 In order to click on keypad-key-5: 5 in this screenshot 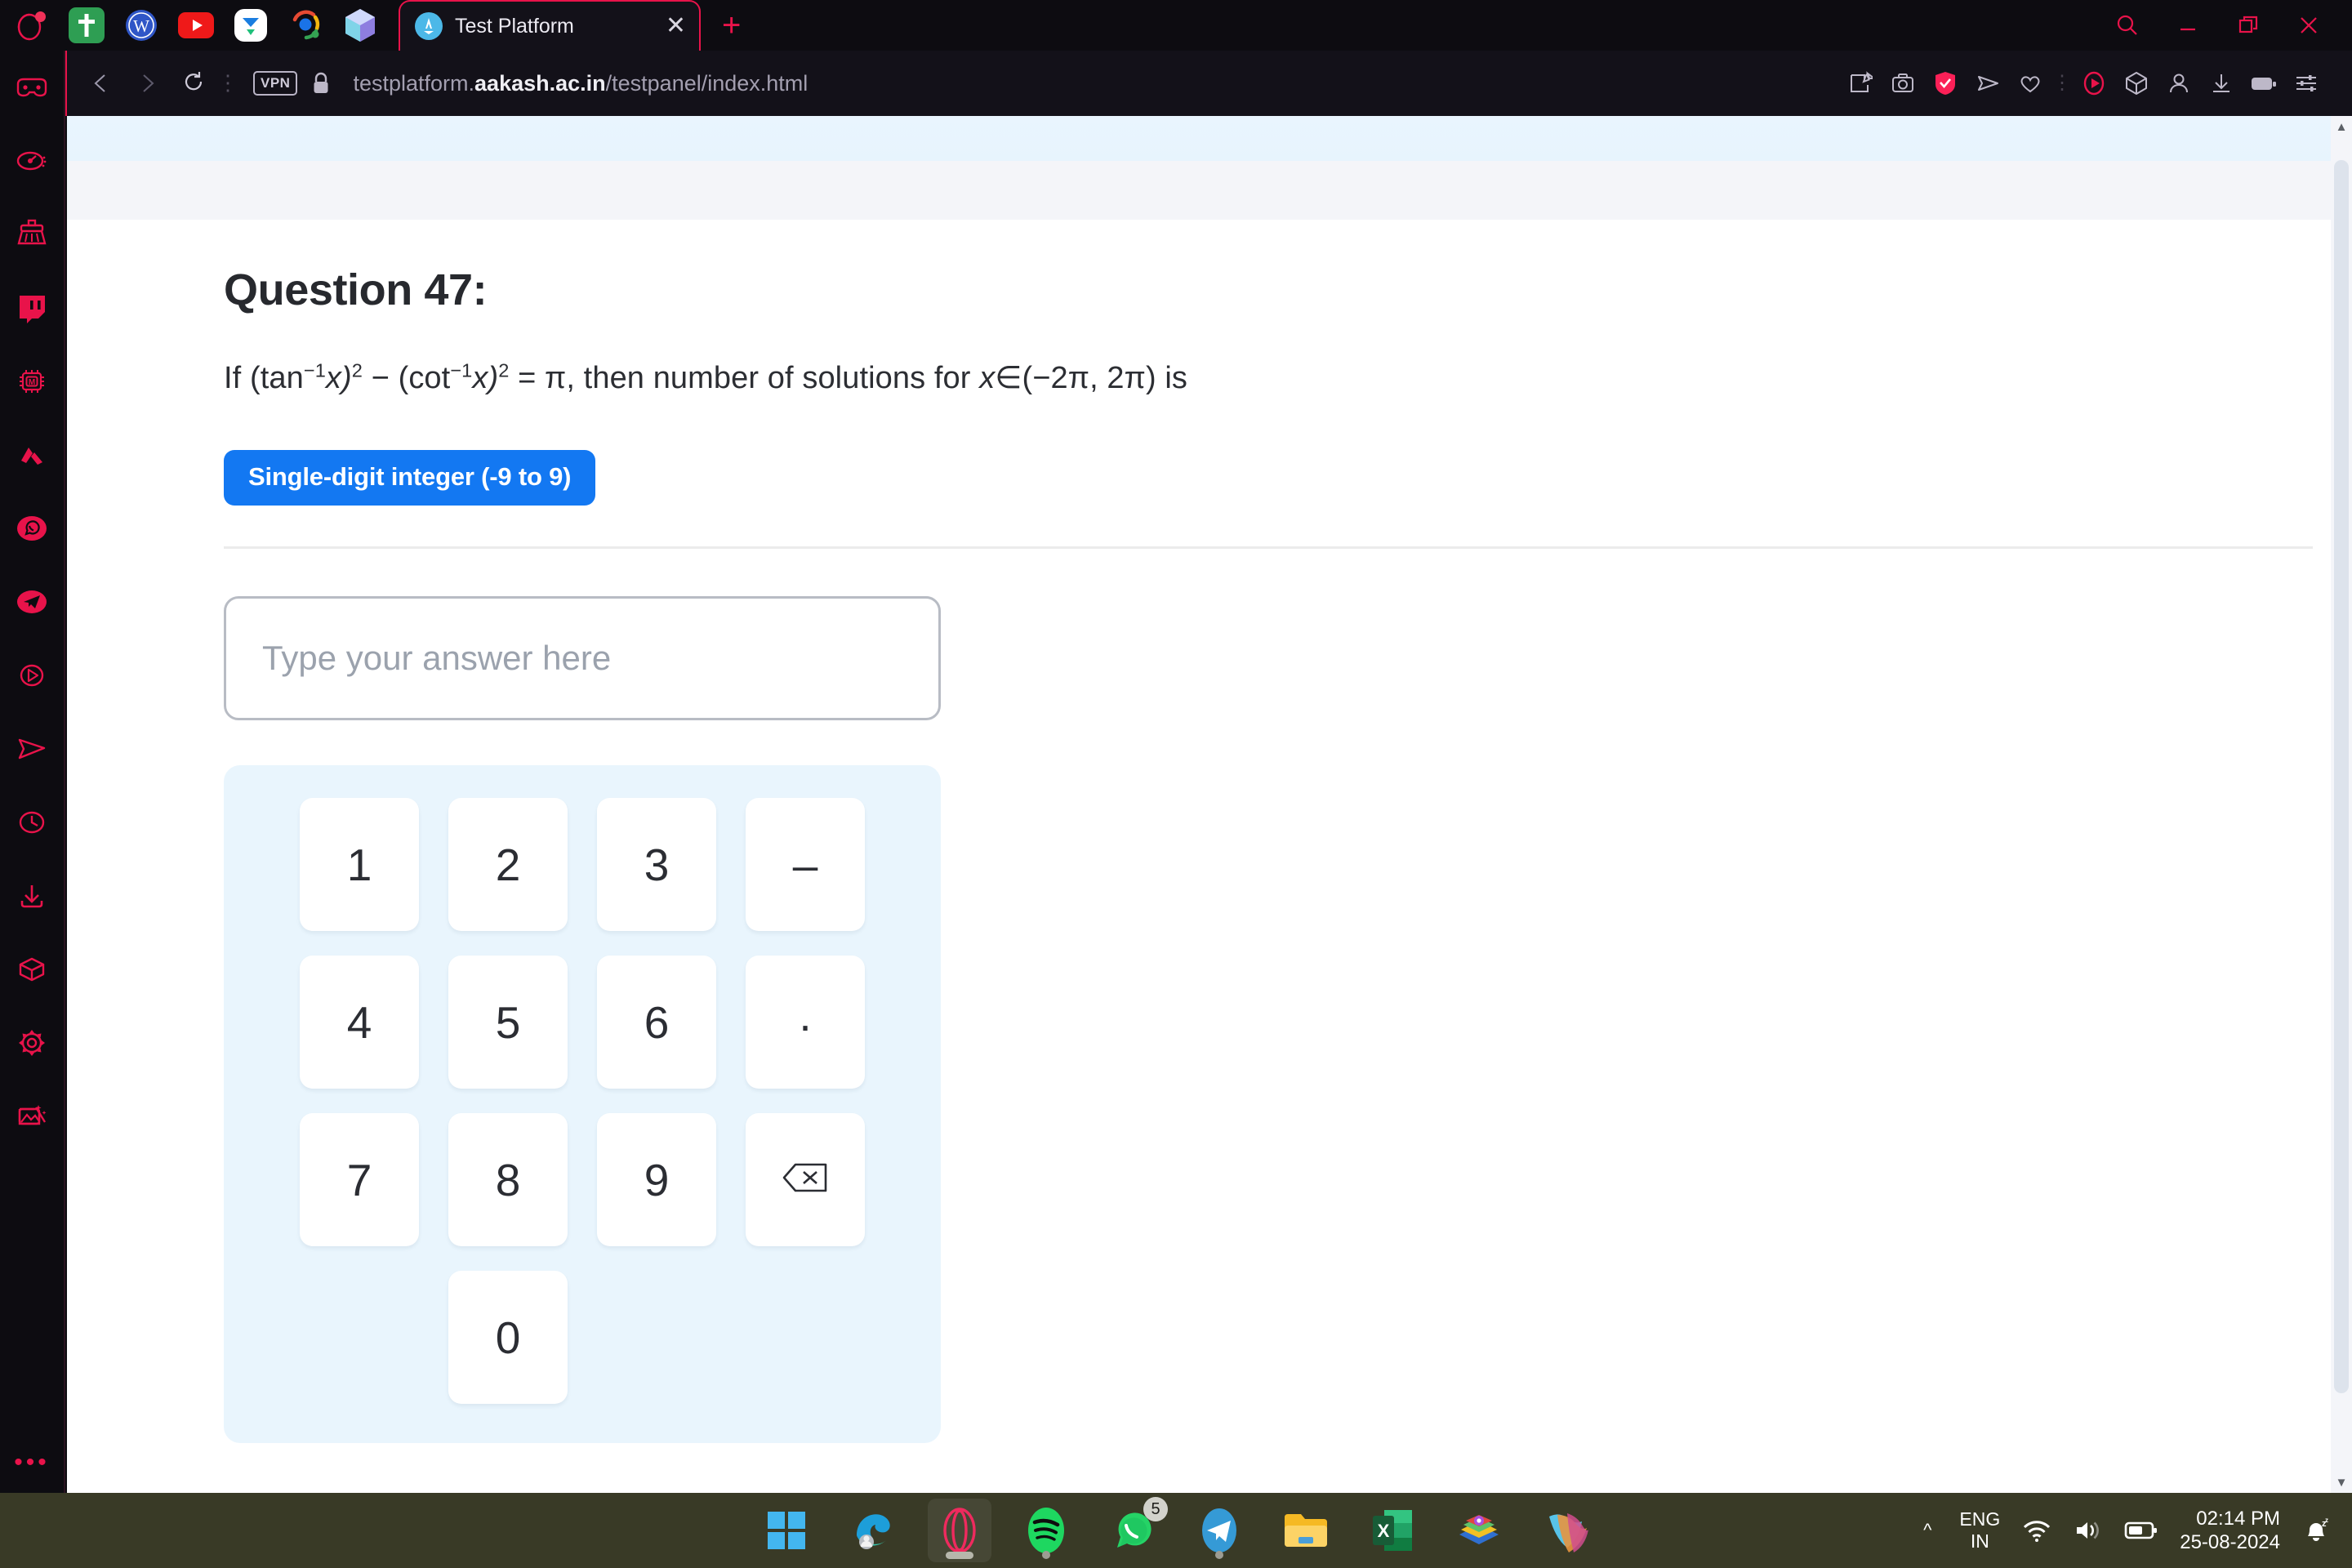, I will do `click(508, 1022)`.